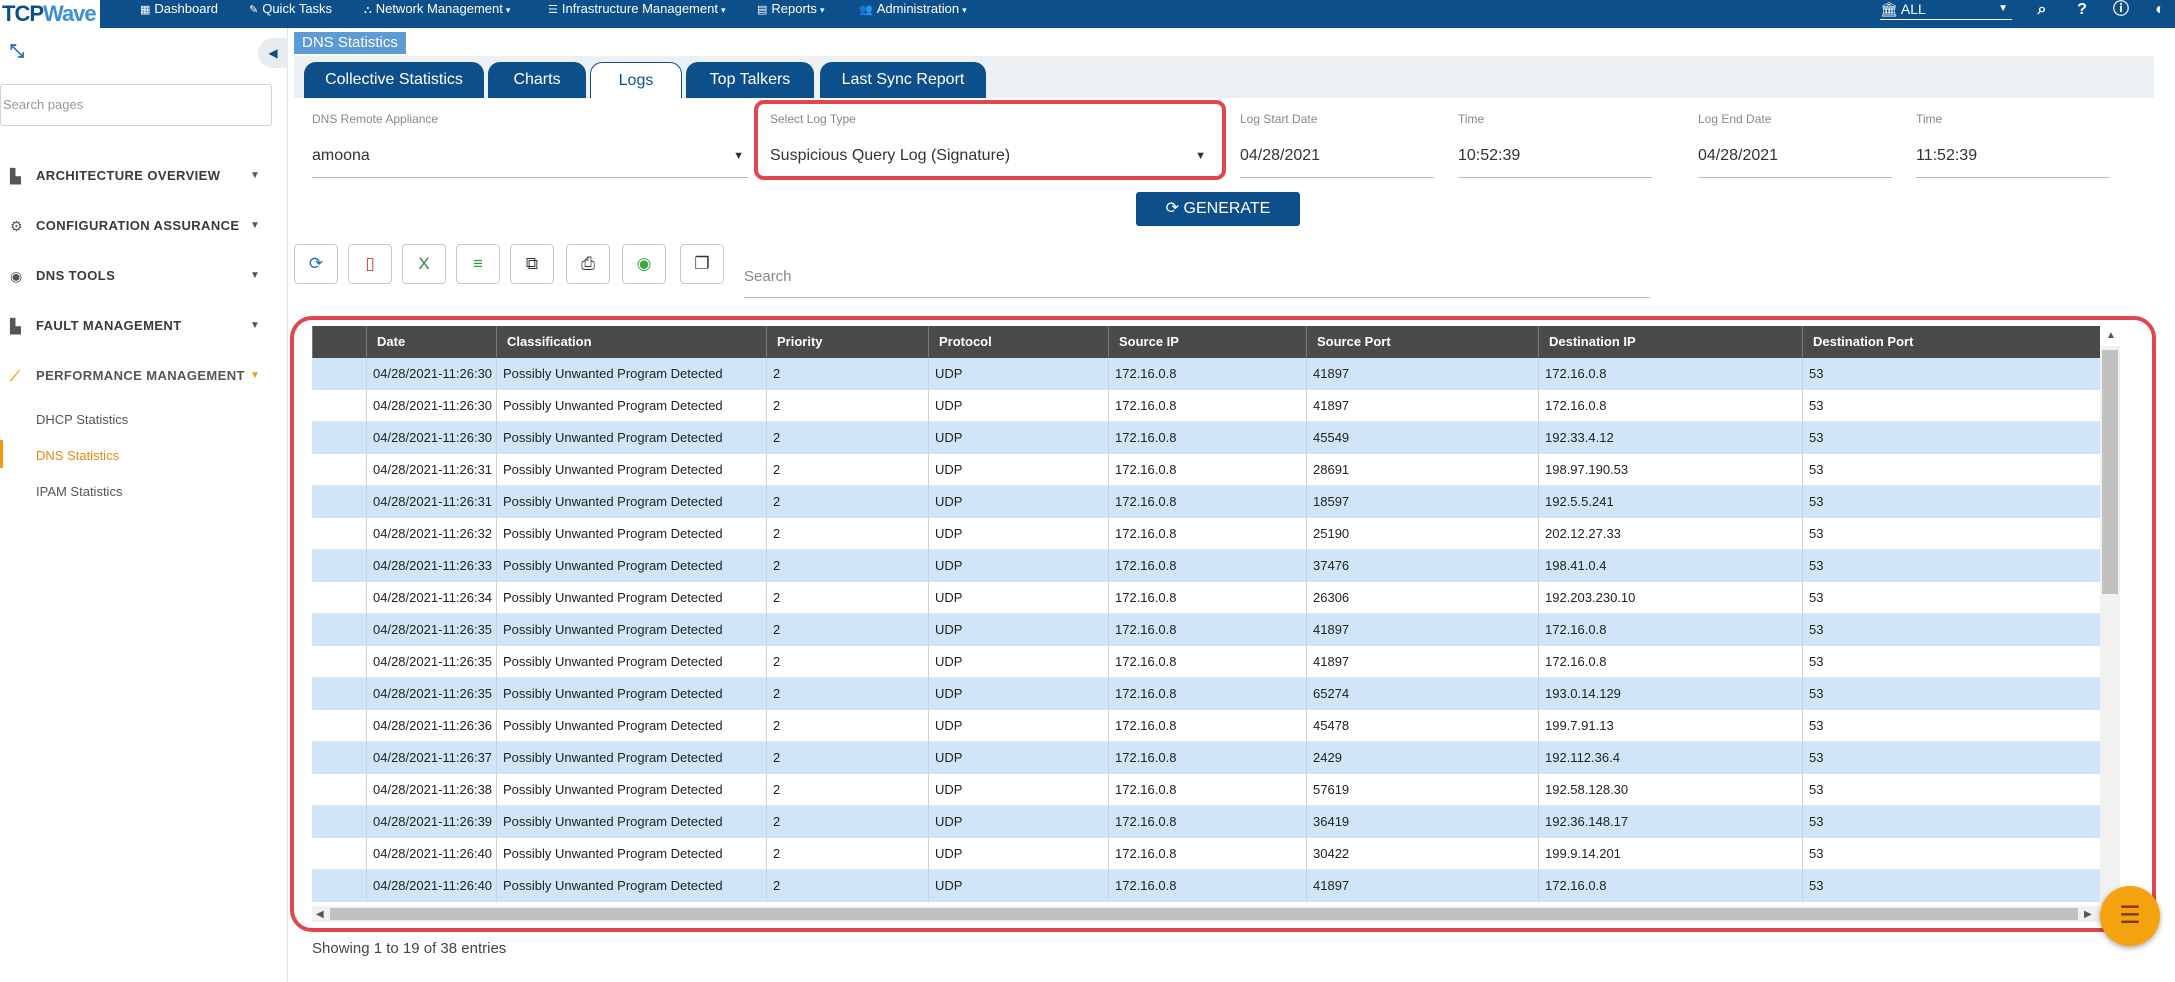  I want to click on column-header-destination-ip: Destination IP, so click(1670, 342).